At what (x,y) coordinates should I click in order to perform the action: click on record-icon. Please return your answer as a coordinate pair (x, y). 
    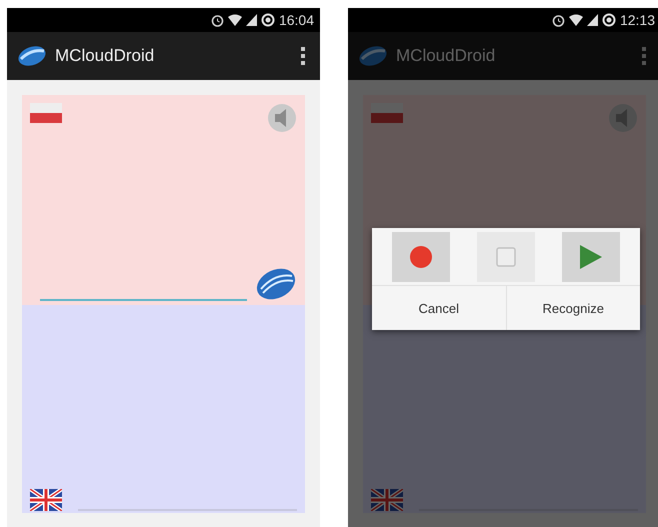
    Looking at the image, I should click on (421, 257).